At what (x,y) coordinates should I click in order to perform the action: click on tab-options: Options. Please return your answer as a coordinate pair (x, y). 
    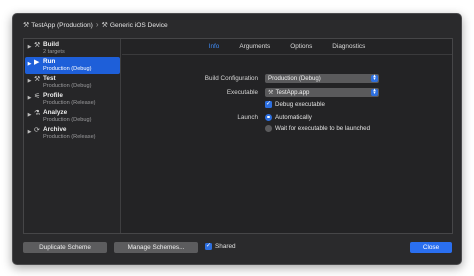
    Looking at the image, I should click on (301, 46).